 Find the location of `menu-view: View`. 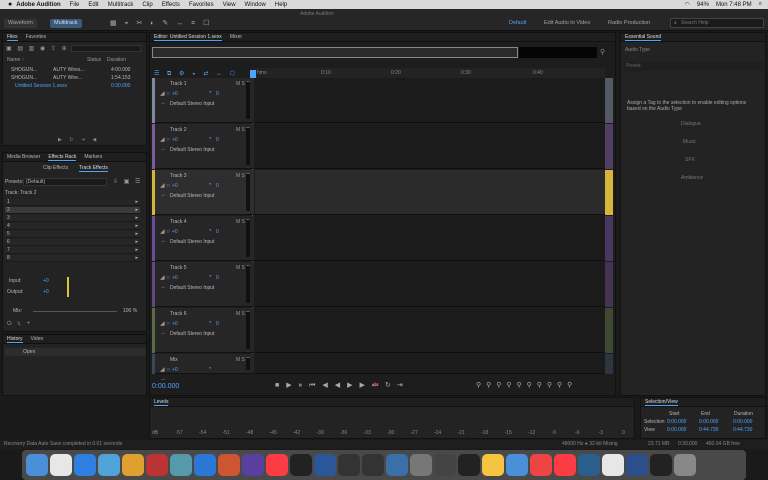

menu-view: View is located at coordinates (229, 5).